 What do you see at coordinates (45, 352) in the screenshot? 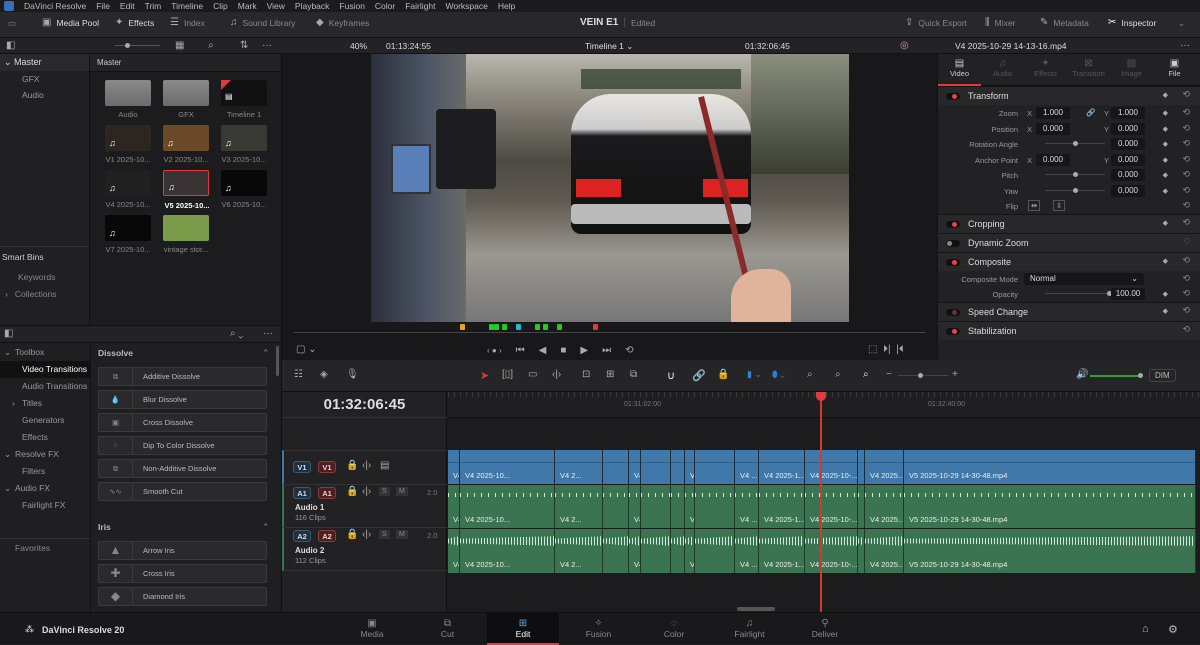
I see `effects-tree-toolbox: ⌄ Toolbox` at bounding box center [45, 352].